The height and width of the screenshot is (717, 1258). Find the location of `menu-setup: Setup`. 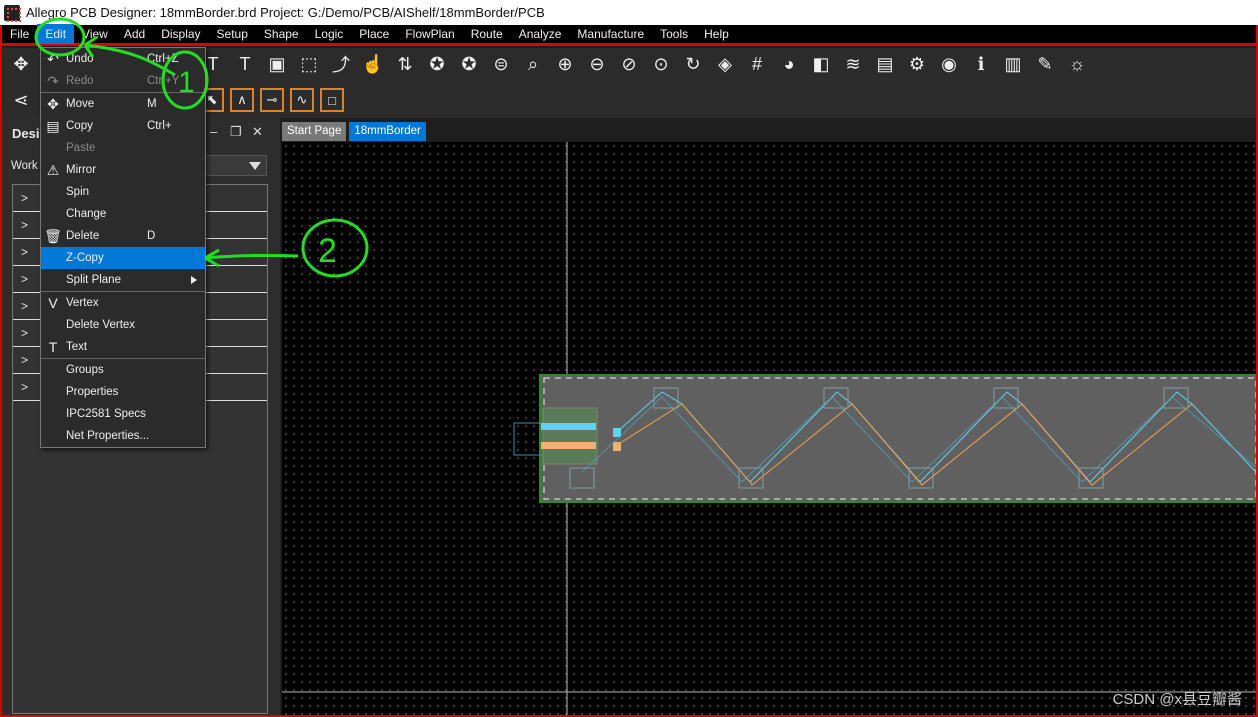

menu-setup: Setup is located at coordinates (232, 34).